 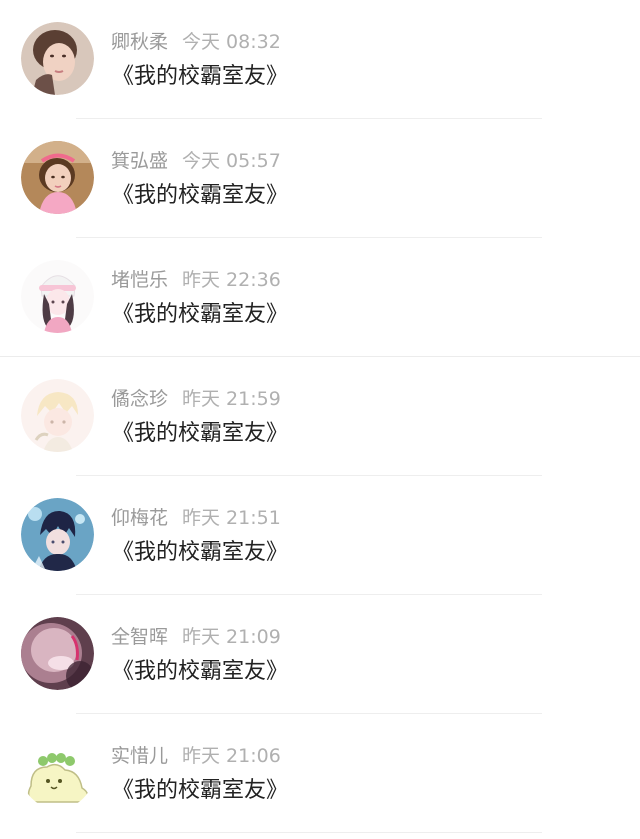 I want to click on message-meta: 僪念珍 昨天 21:59, so click(x=196, y=399).